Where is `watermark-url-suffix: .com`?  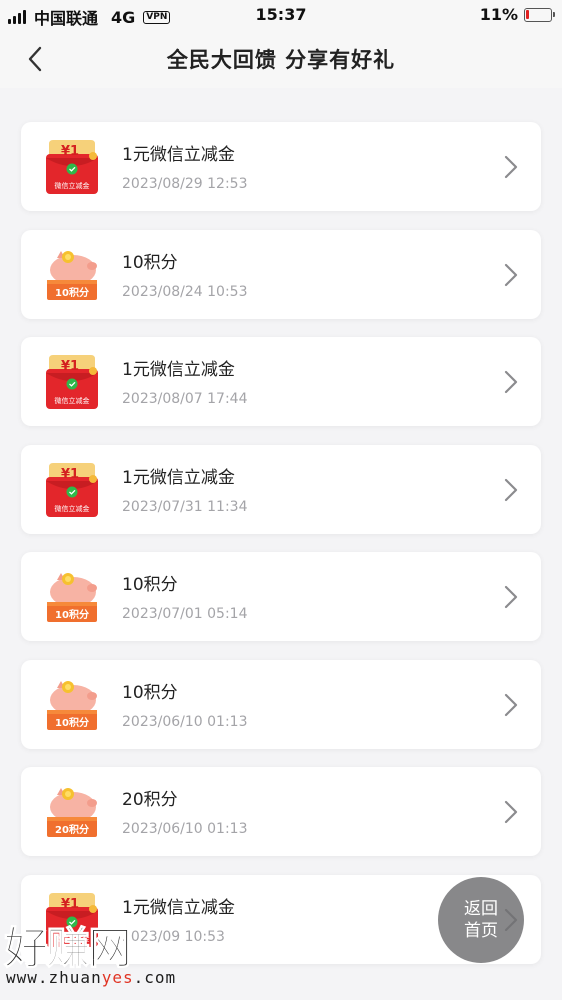
watermark-url-suffix: .com is located at coordinates (155, 977).